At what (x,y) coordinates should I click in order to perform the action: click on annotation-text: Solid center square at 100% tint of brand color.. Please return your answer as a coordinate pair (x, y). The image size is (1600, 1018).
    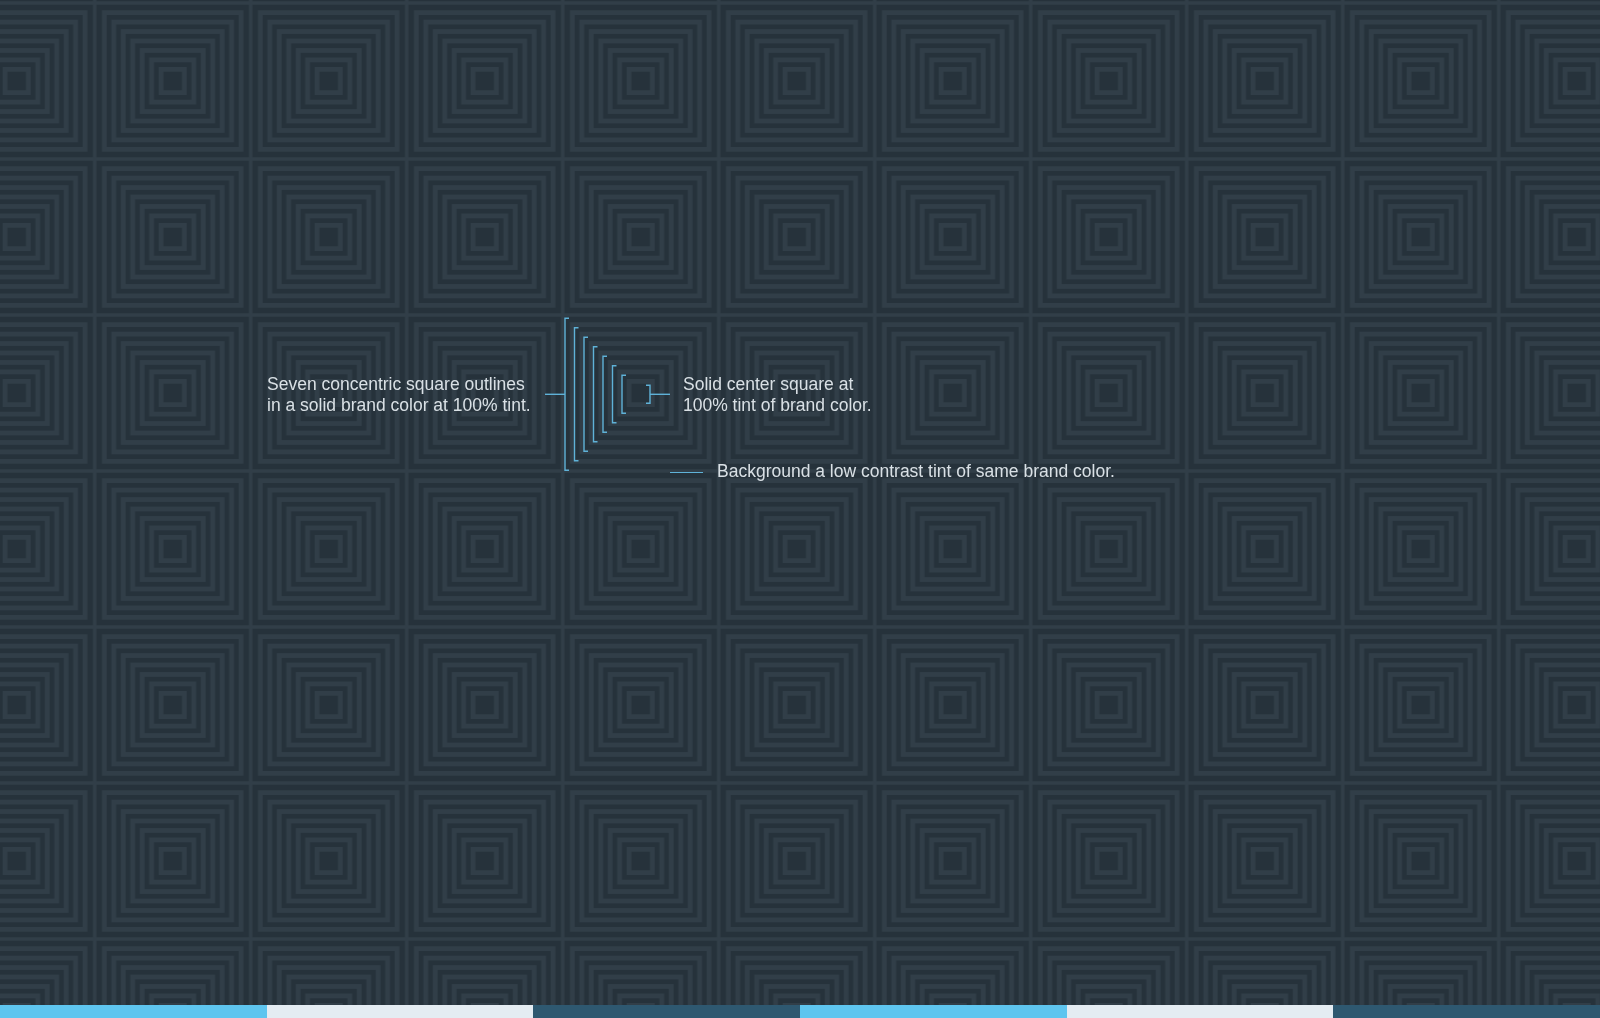
    Looking at the image, I should click on (777, 395).